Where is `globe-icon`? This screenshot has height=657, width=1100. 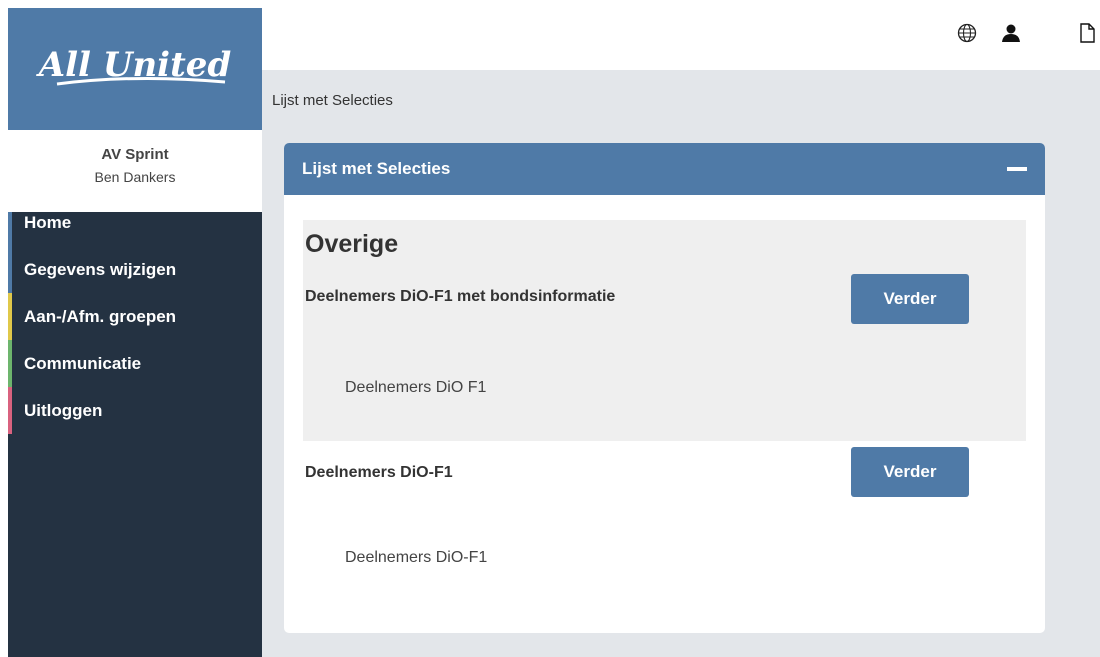 globe-icon is located at coordinates (967, 33).